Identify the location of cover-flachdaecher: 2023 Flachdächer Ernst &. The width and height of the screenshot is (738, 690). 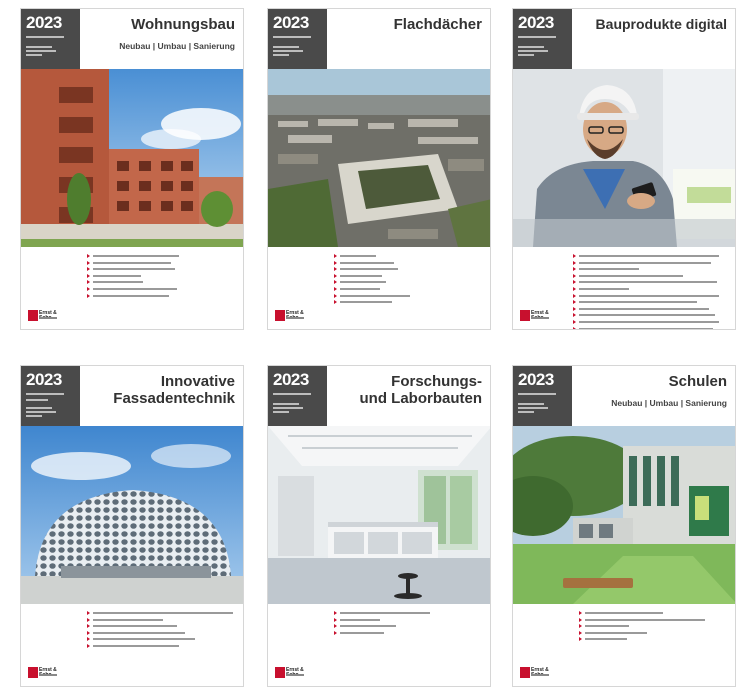
(379, 169).